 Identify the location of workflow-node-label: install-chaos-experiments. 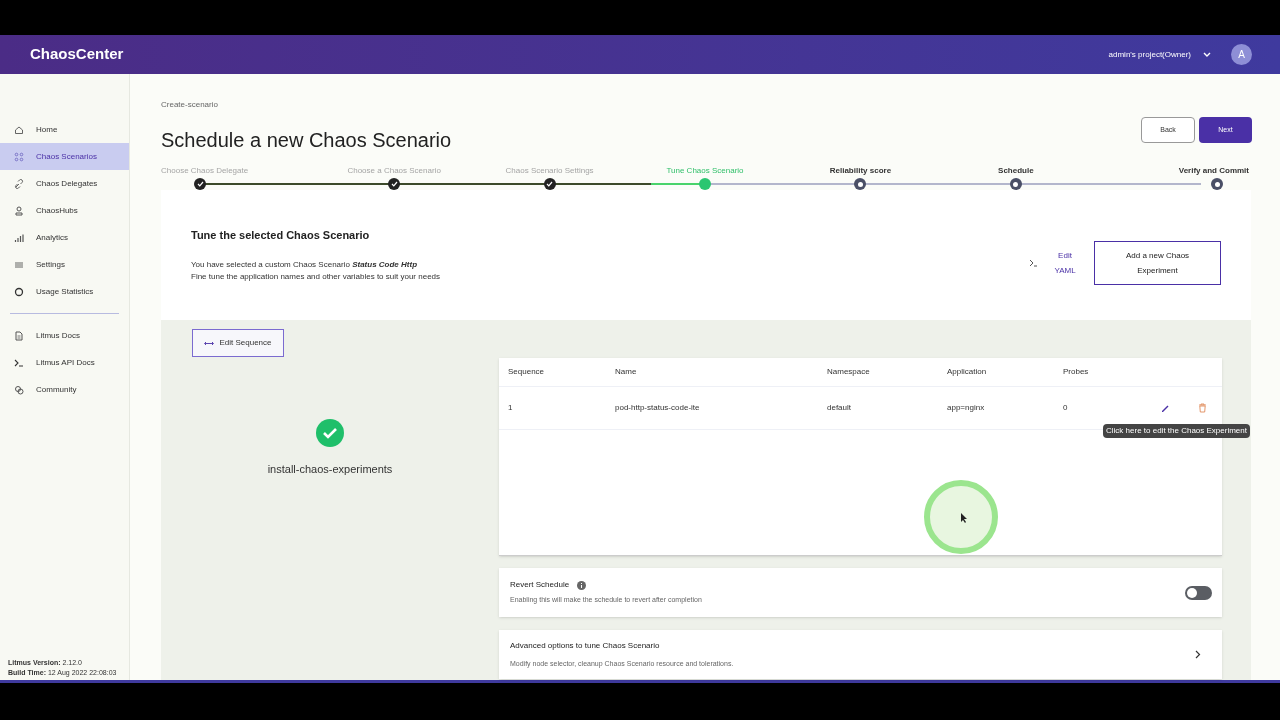
(330, 469).